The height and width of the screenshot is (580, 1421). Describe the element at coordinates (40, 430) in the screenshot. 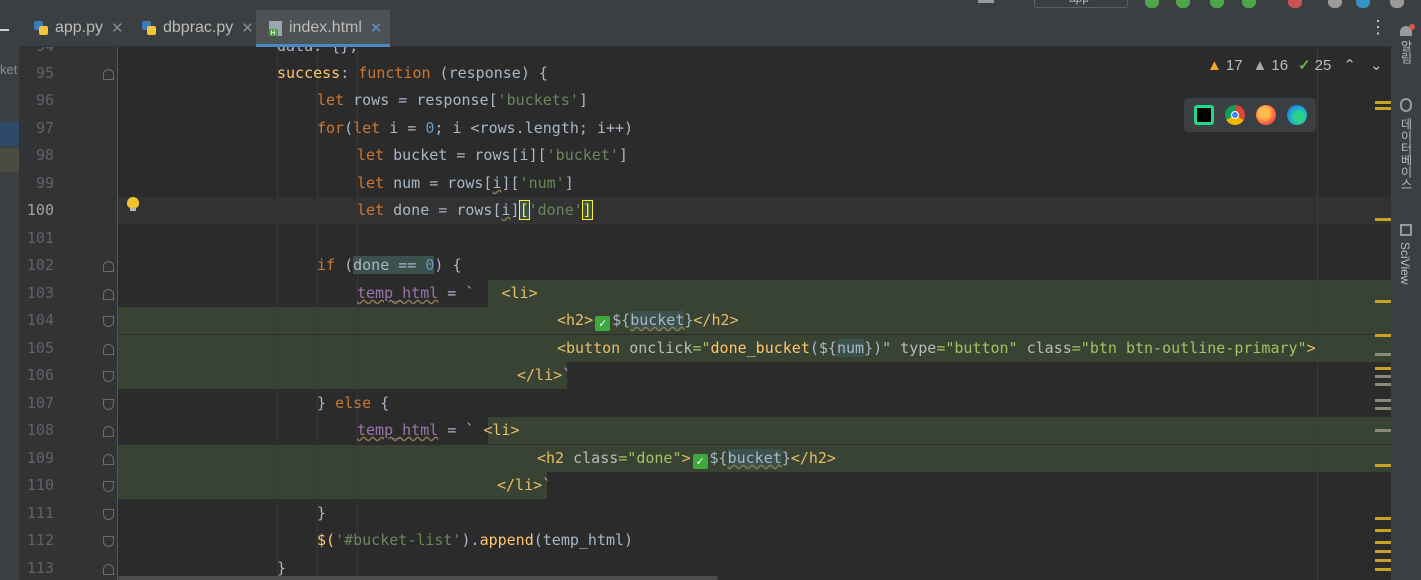

I see `line-number: 108` at that location.